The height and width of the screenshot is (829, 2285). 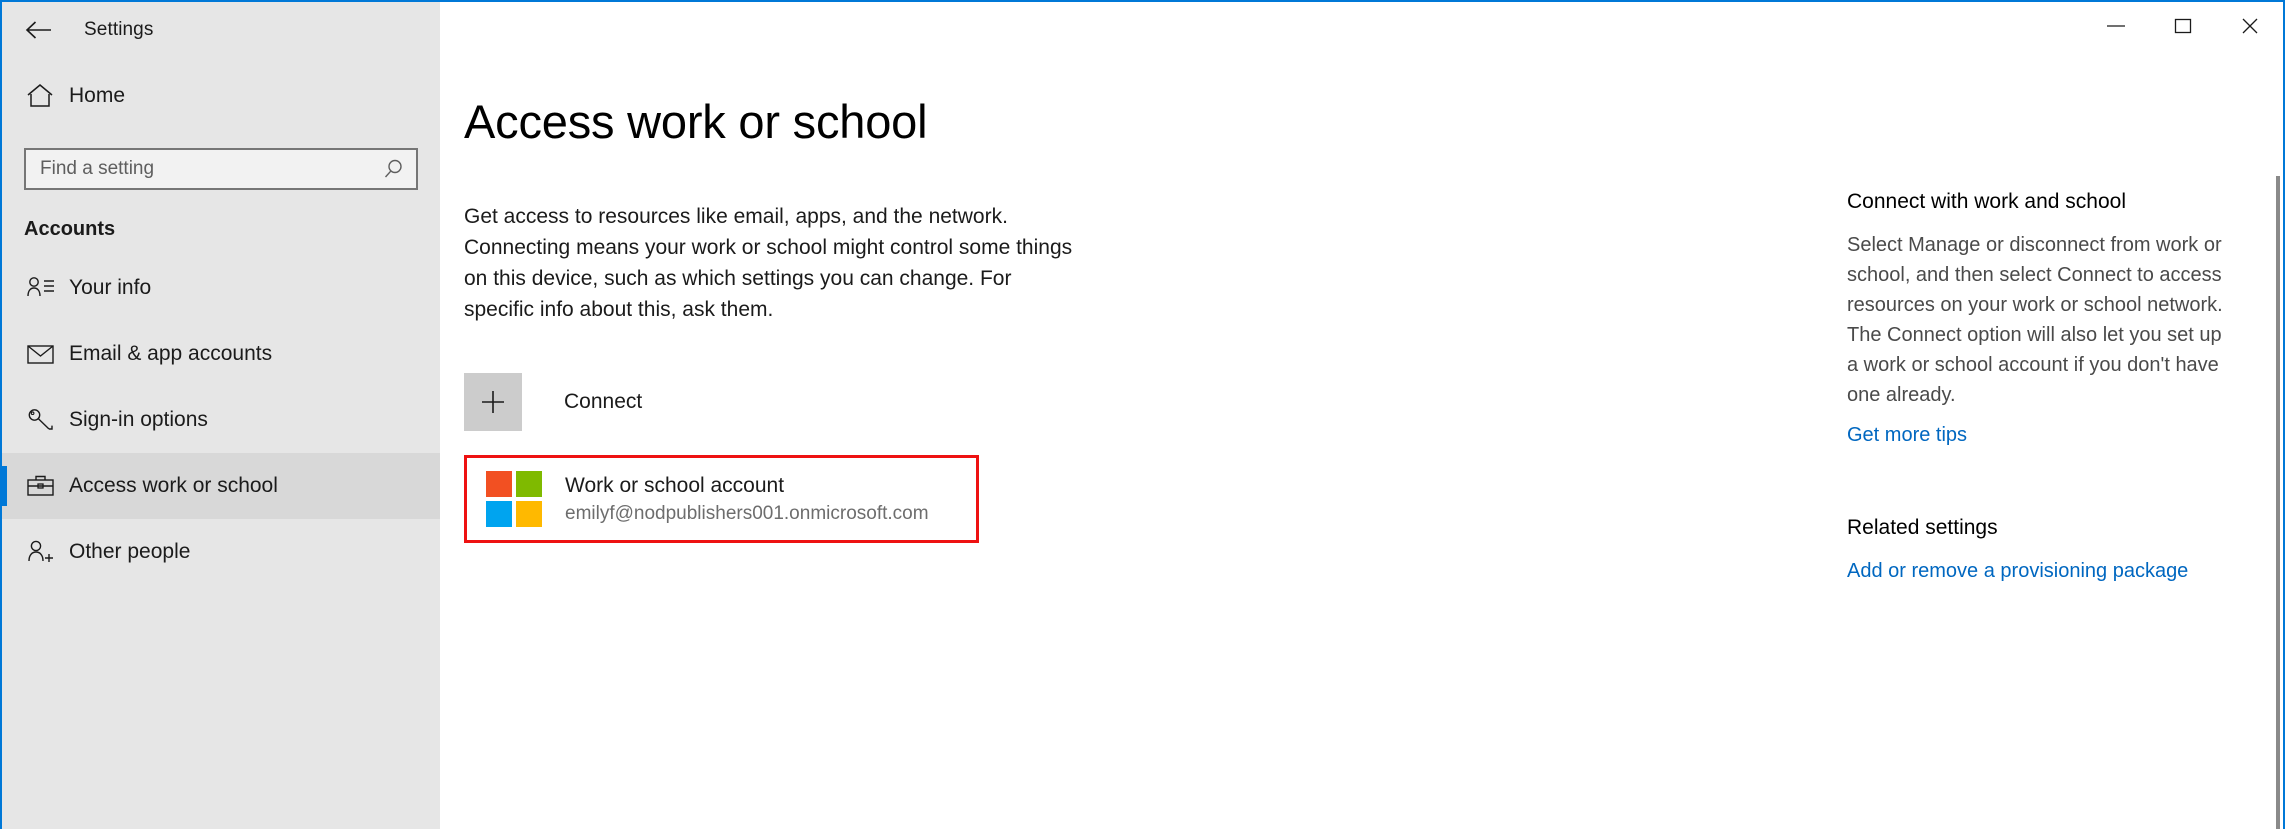 What do you see at coordinates (553, 402) in the screenshot?
I see `connect-button: Connect` at bounding box center [553, 402].